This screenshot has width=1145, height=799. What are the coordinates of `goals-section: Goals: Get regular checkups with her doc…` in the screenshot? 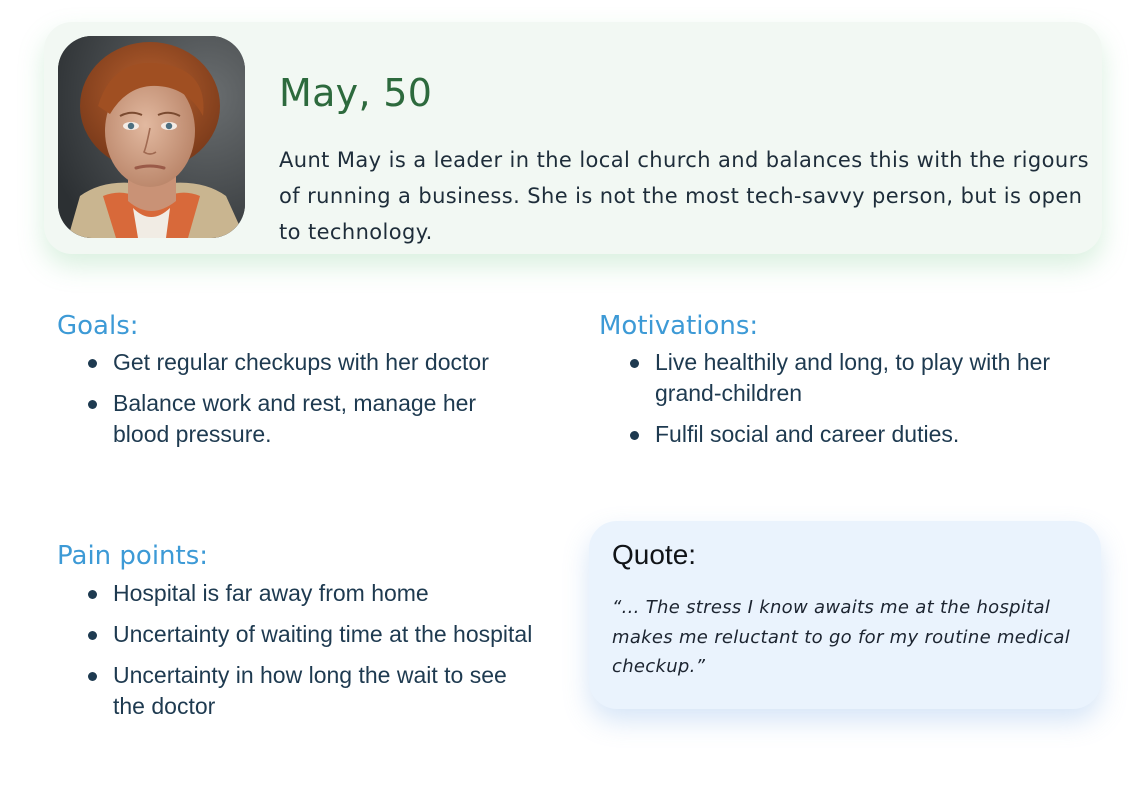 It's located at (292, 381).